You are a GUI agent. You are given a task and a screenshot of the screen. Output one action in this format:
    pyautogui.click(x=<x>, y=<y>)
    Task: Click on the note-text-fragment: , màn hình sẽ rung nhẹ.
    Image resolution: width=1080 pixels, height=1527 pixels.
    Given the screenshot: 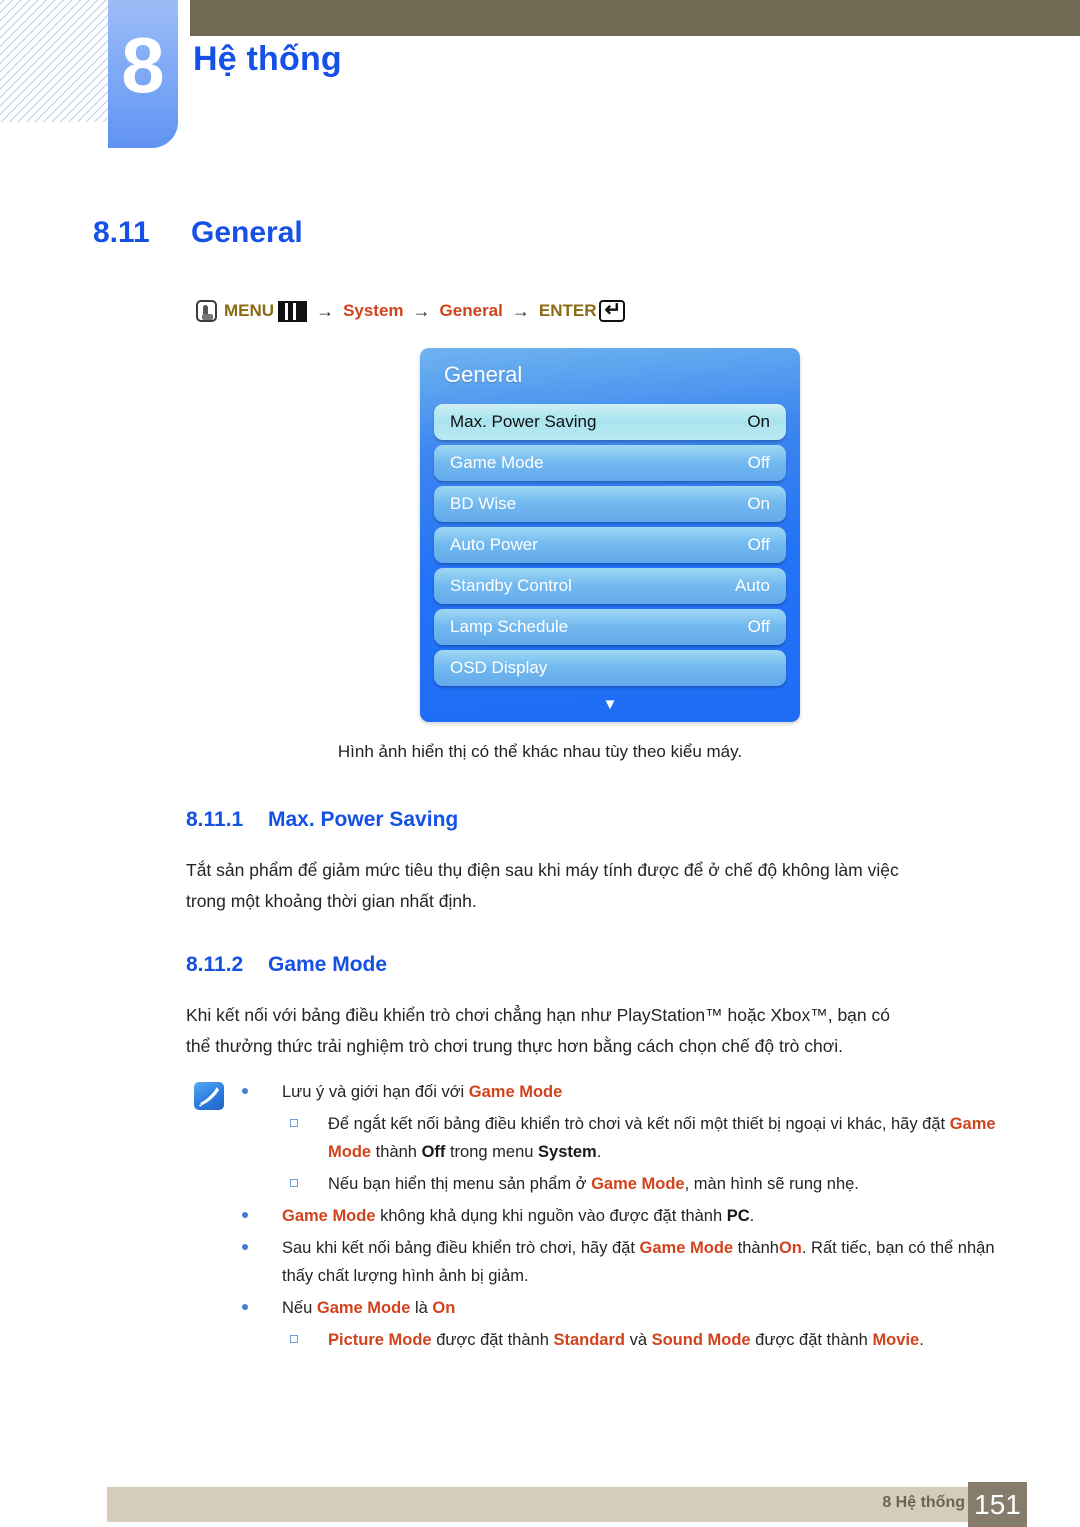 What is the action you would take?
    pyautogui.click(x=771, y=1184)
    